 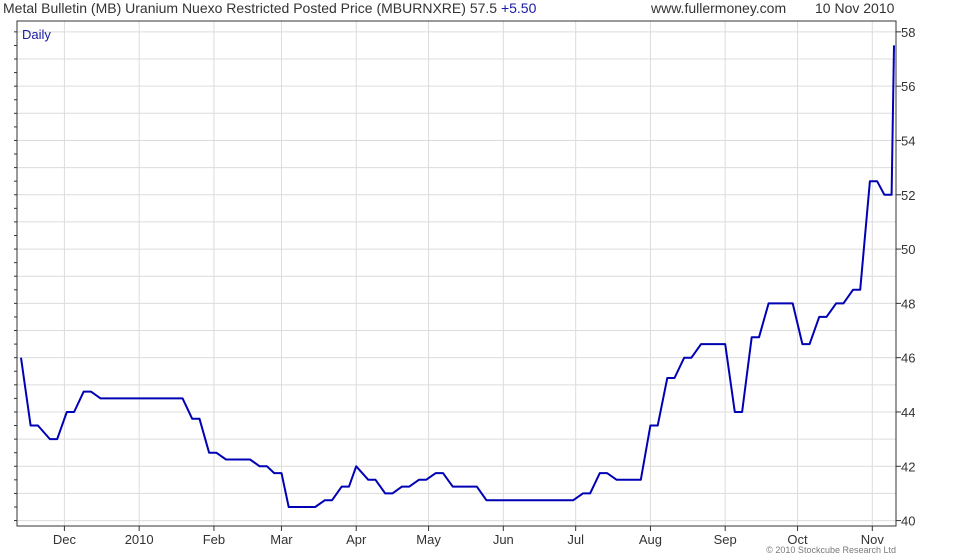 What do you see at coordinates (908, 521) in the screenshot?
I see `y-tick-label: 40` at bounding box center [908, 521].